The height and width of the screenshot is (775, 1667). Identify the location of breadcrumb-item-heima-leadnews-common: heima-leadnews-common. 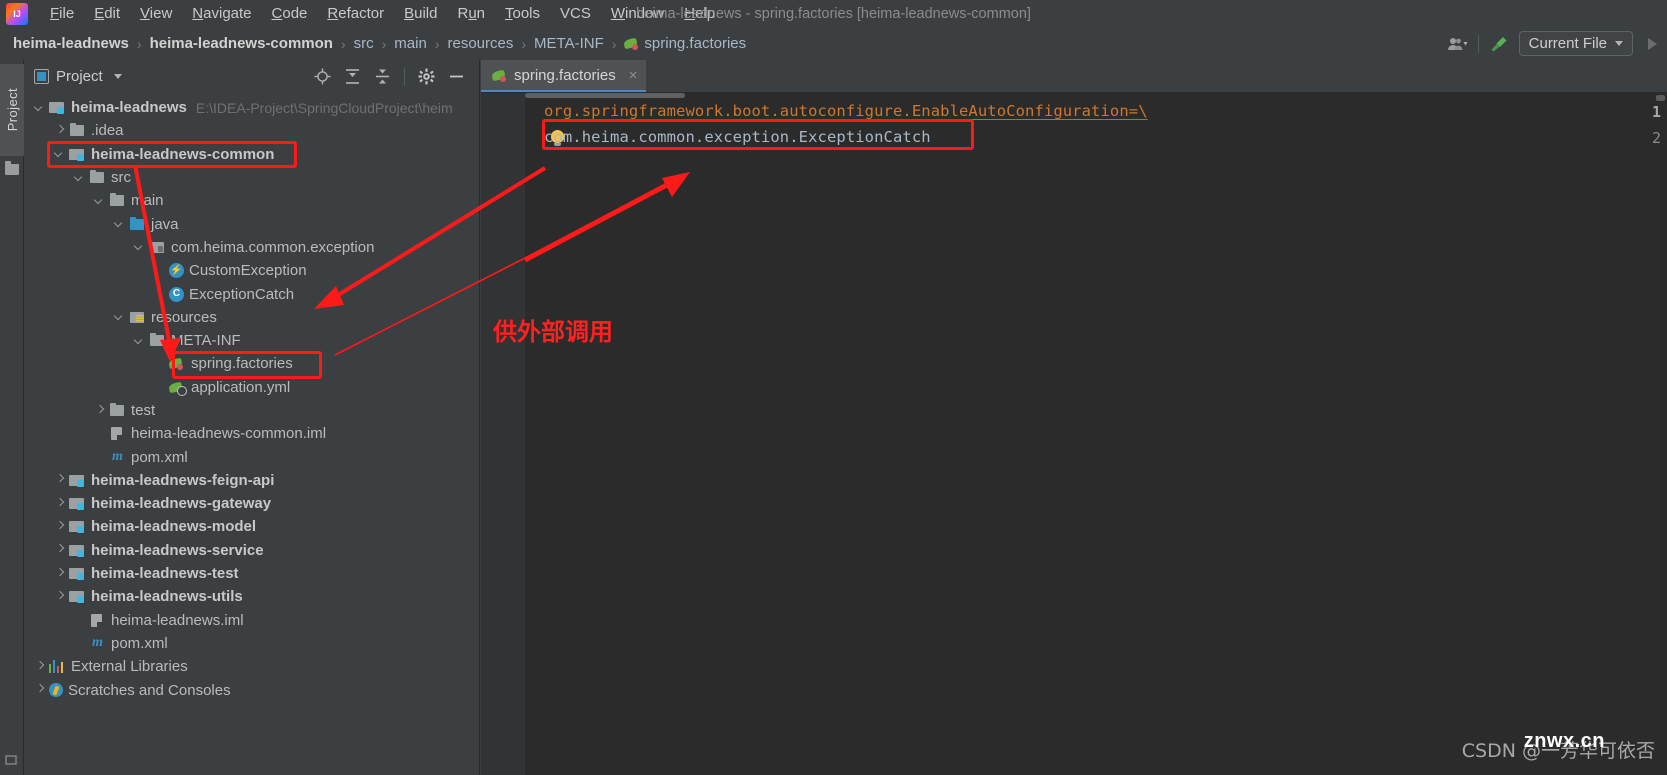
(241, 43).